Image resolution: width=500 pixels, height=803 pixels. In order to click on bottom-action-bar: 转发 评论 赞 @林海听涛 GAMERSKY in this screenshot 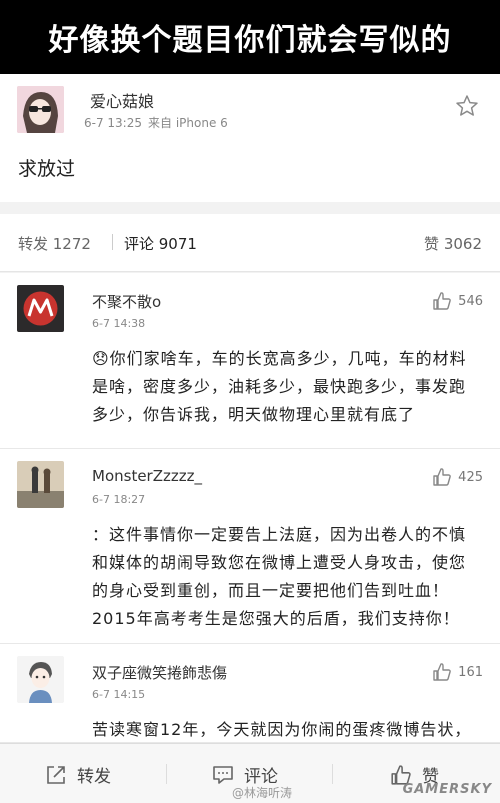, I will do `click(250, 773)`.